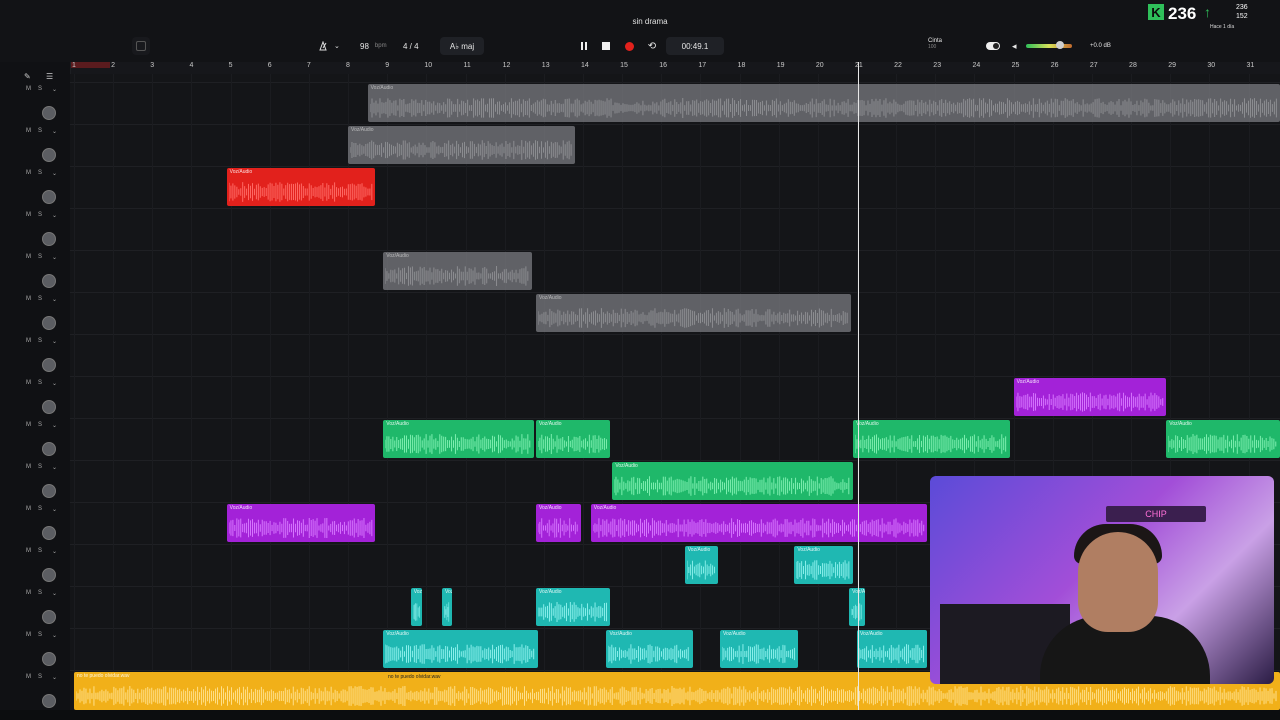 This screenshot has height=720, width=1280. What do you see at coordinates (411, 46) in the screenshot?
I see `time-signature-control: 4 / 4` at bounding box center [411, 46].